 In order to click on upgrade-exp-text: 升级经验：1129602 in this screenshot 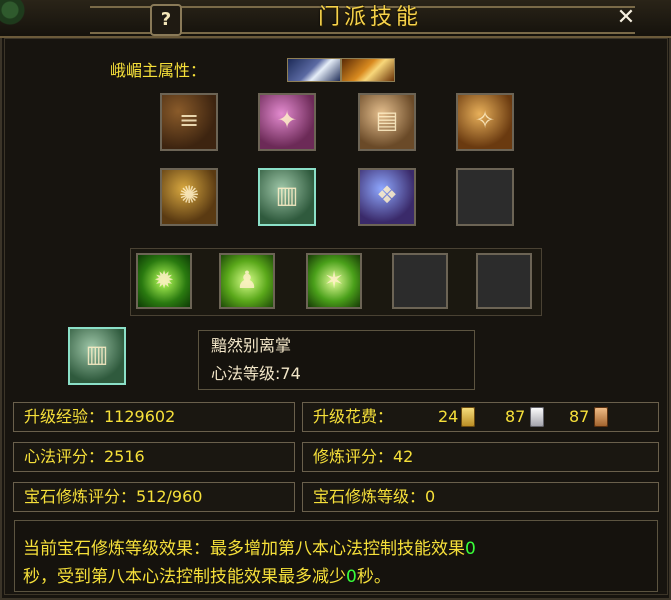, I will do `click(100, 416)`.